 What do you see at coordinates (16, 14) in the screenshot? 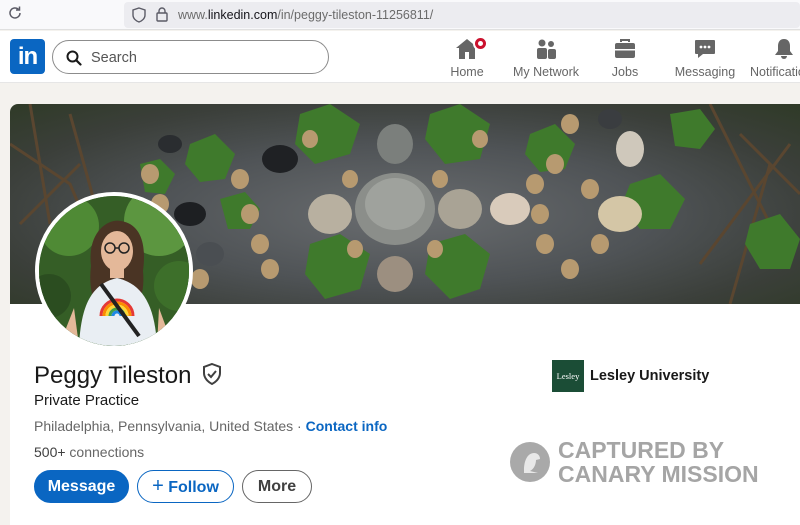
I see `reload-icon` at bounding box center [16, 14].